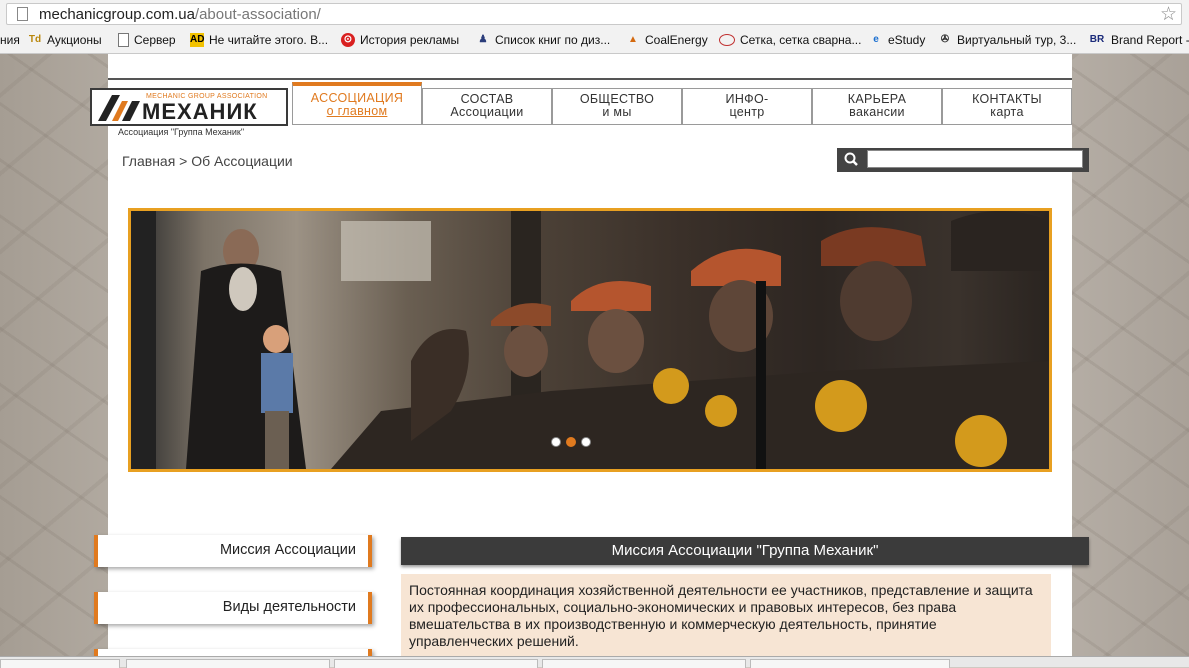 This screenshot has height=668, width=1189. I want to click on logo-caption: Ассоциация "Группа Механик", so click(181, 132).